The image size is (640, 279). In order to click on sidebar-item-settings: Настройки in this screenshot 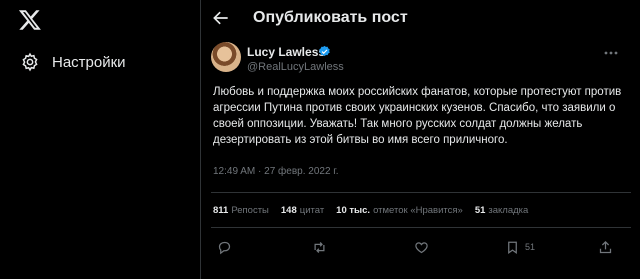, I will do `click(73, 62)`.